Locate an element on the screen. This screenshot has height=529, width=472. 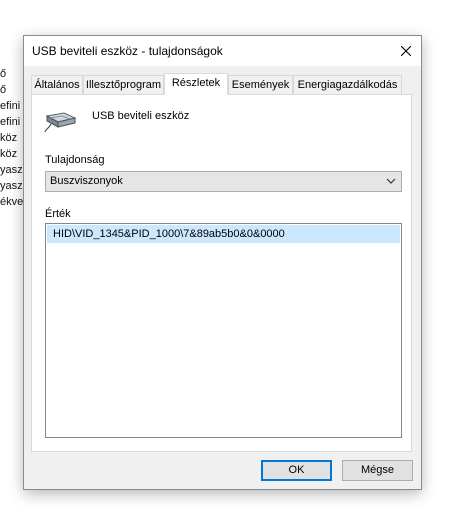
close-button is located at coordinates (406, 51).